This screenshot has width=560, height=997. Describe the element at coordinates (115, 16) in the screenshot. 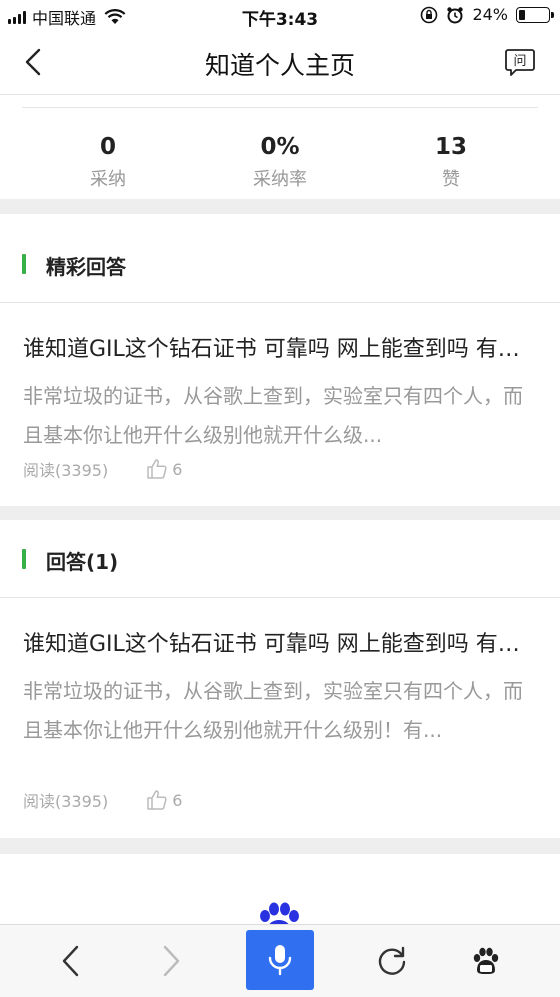

I see `wifi-icon` at that location.